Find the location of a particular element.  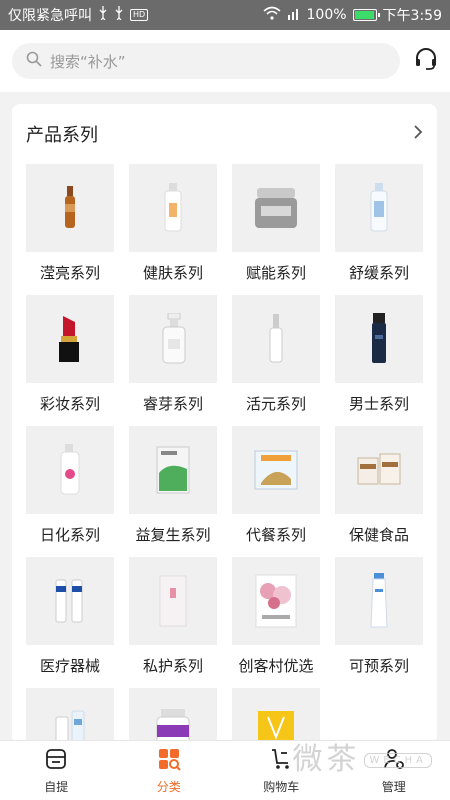

category-label: 益复生系列 is located at coordinates (173, 535).